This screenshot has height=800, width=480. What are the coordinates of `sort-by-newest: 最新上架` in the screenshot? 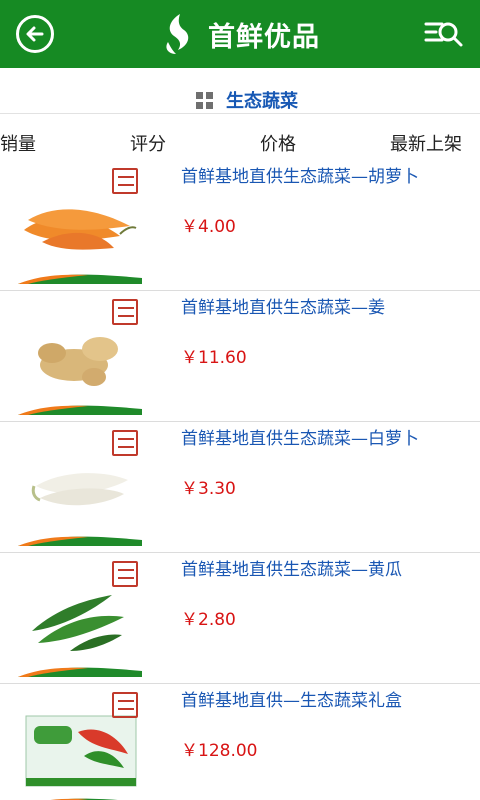 It's located at (426, 143).